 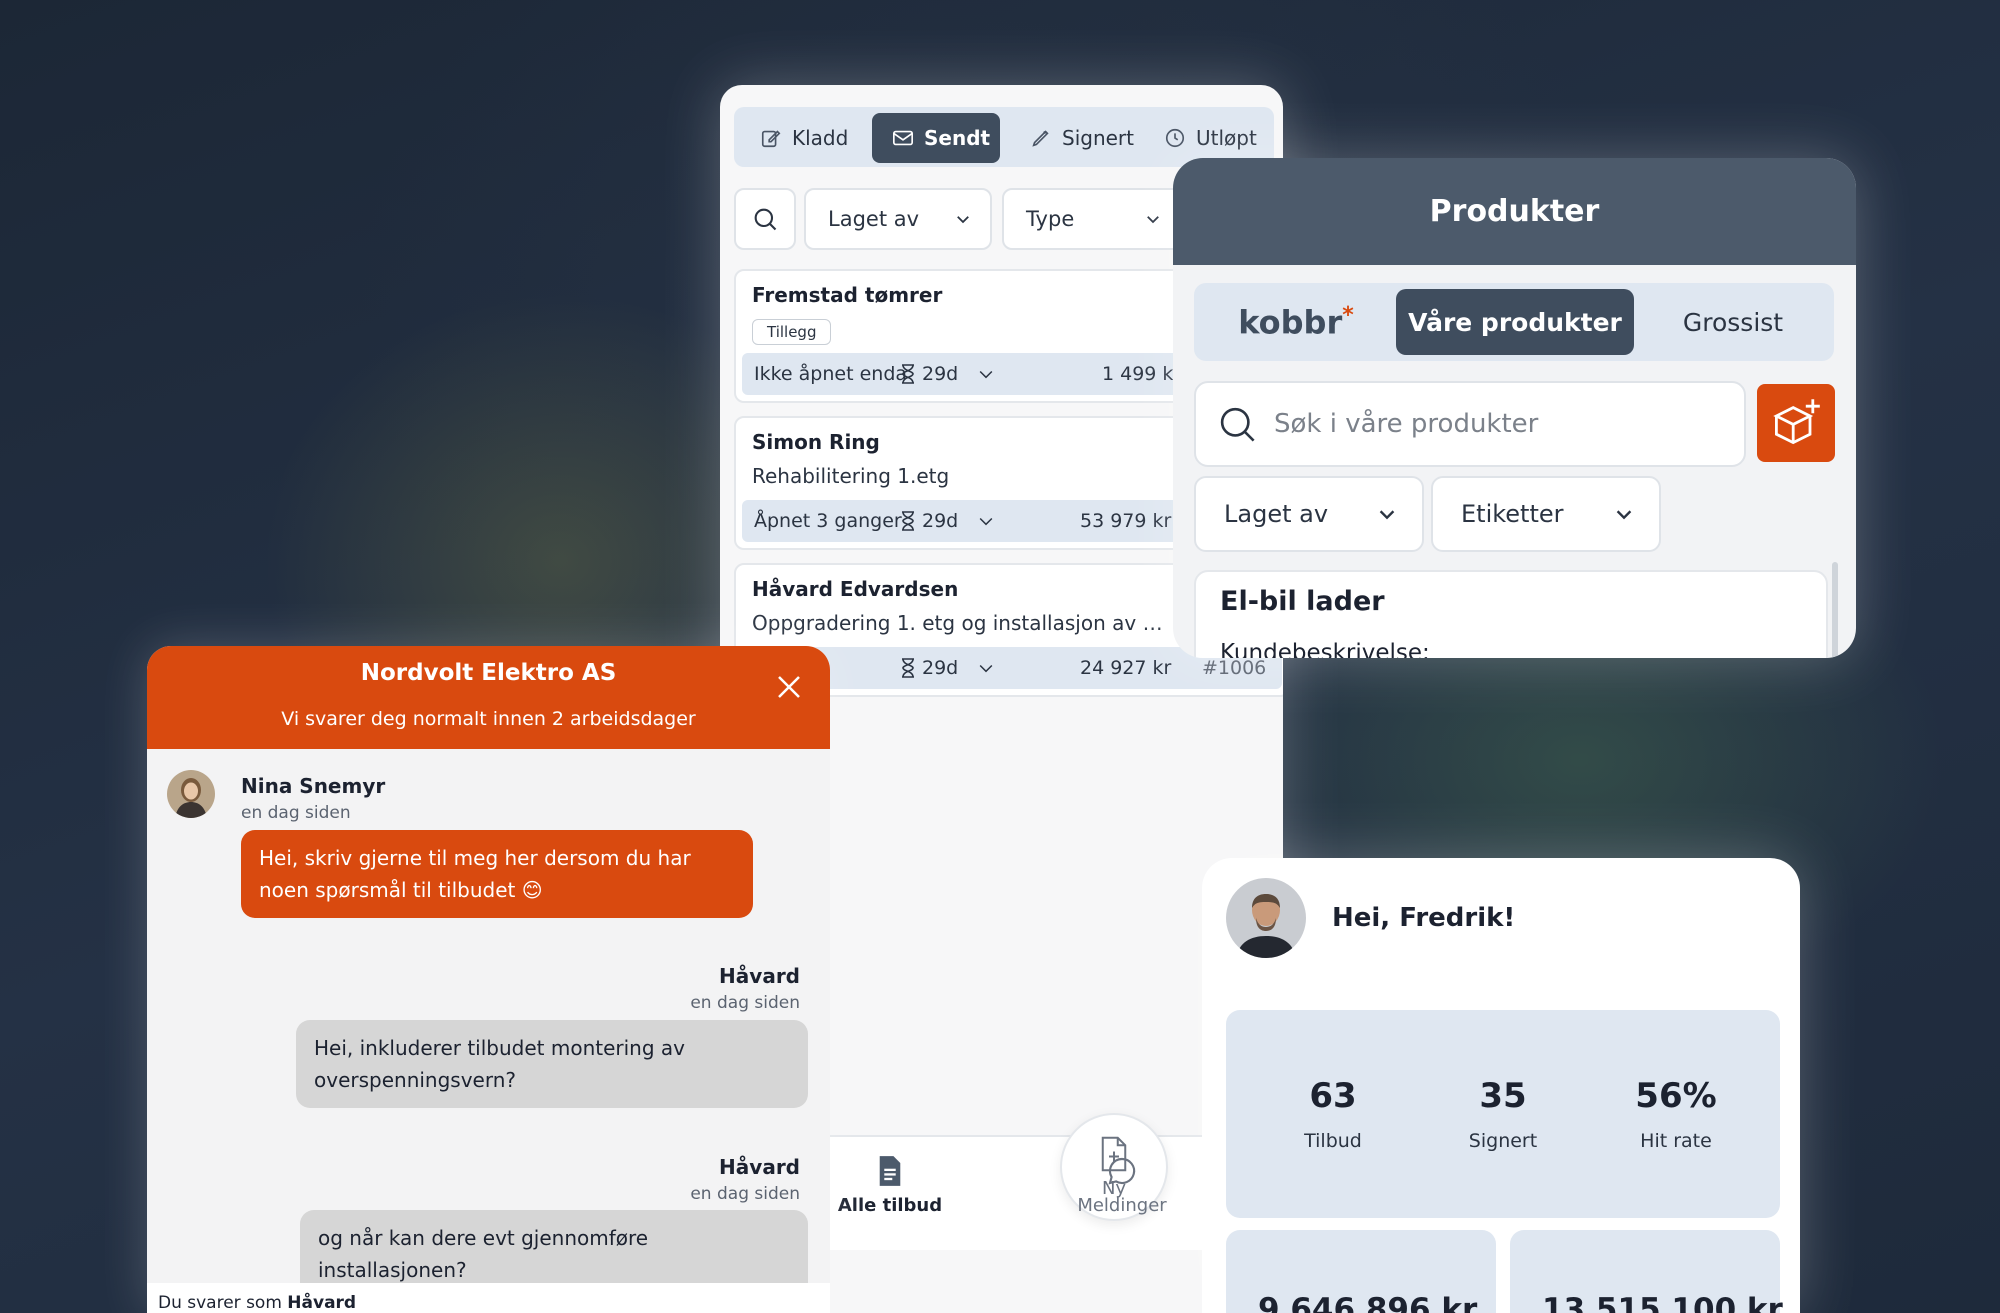 I want to click on add-product-button, so click(x=1796, y=423).